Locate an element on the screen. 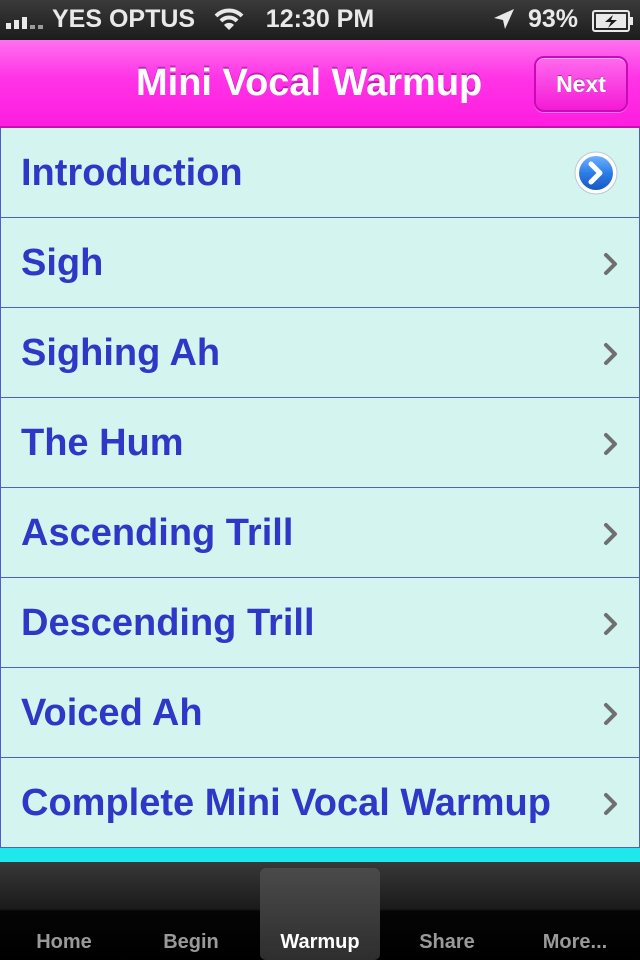  list-item-the-hum: The Hum is located at coordinates (320, 443).